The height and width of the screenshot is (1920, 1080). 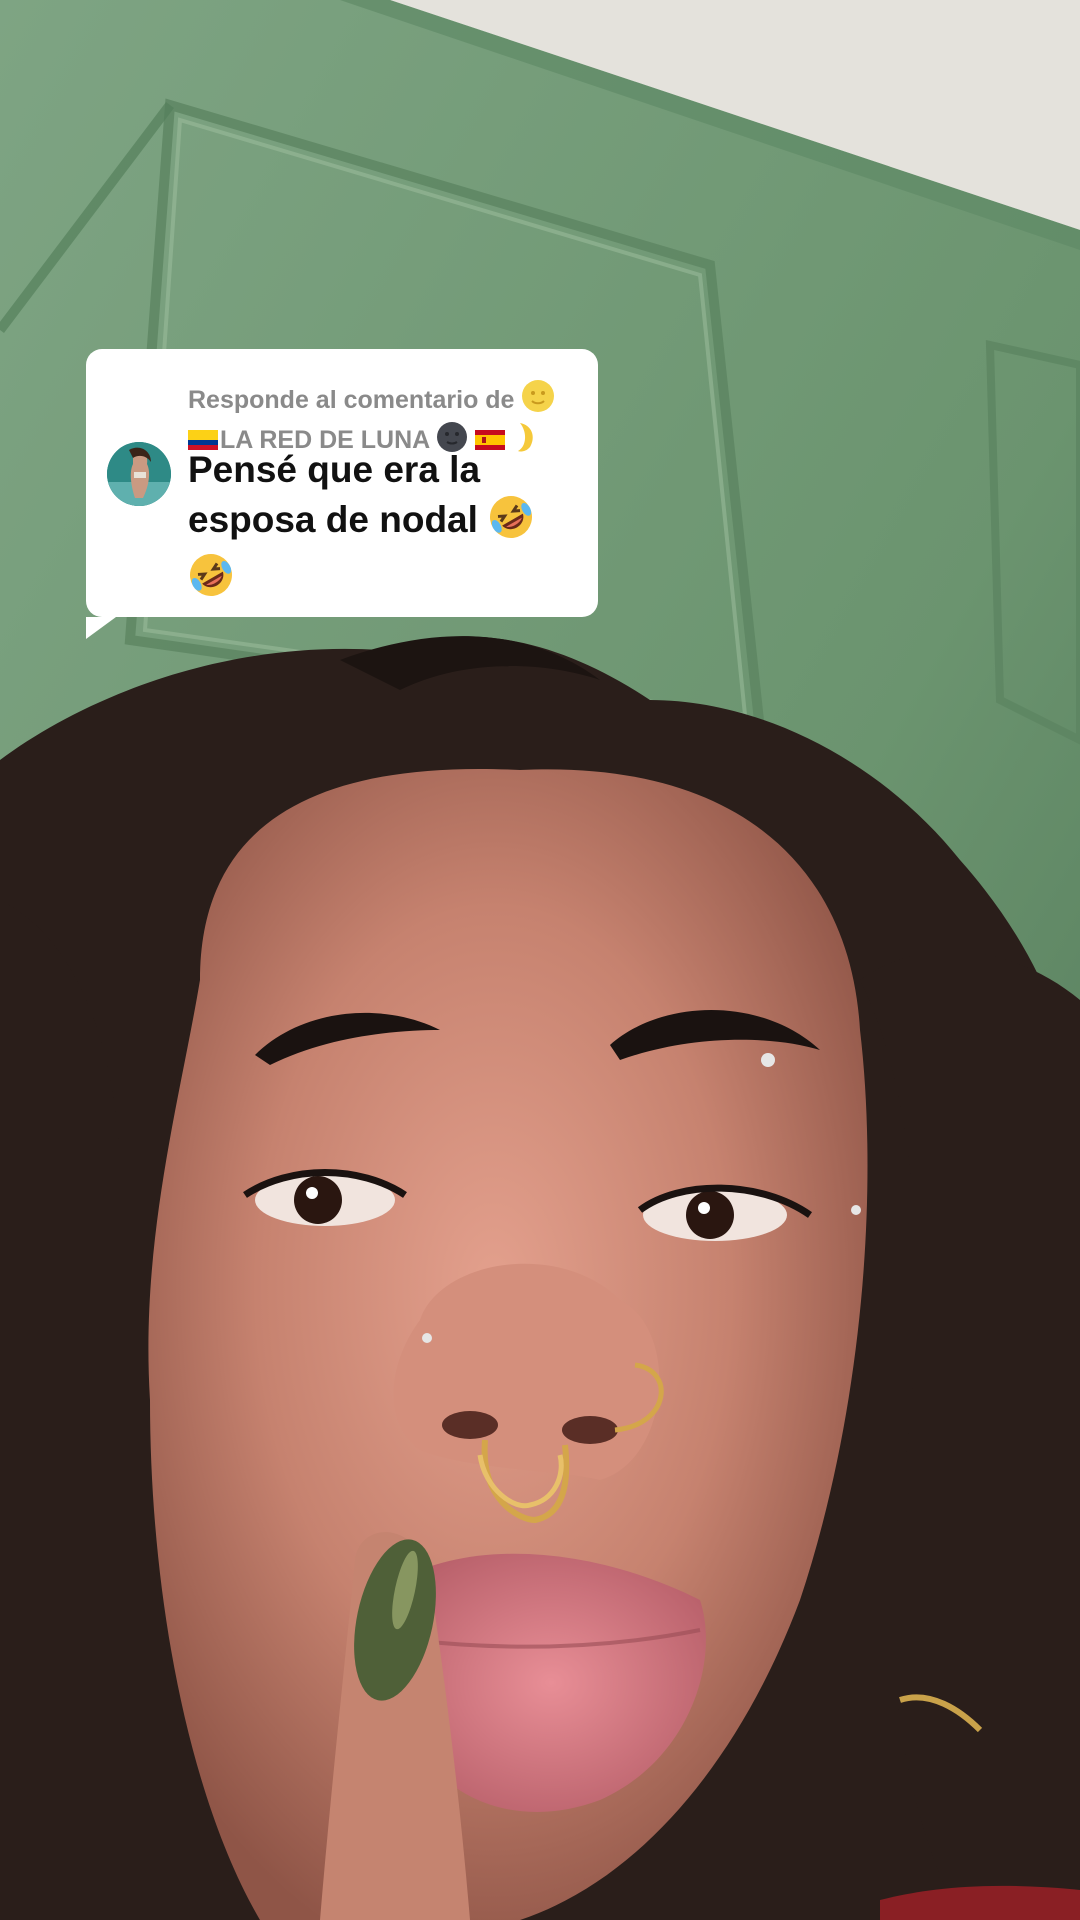 I want to click on colombia-flag-icon, so click(x=203, y=438).